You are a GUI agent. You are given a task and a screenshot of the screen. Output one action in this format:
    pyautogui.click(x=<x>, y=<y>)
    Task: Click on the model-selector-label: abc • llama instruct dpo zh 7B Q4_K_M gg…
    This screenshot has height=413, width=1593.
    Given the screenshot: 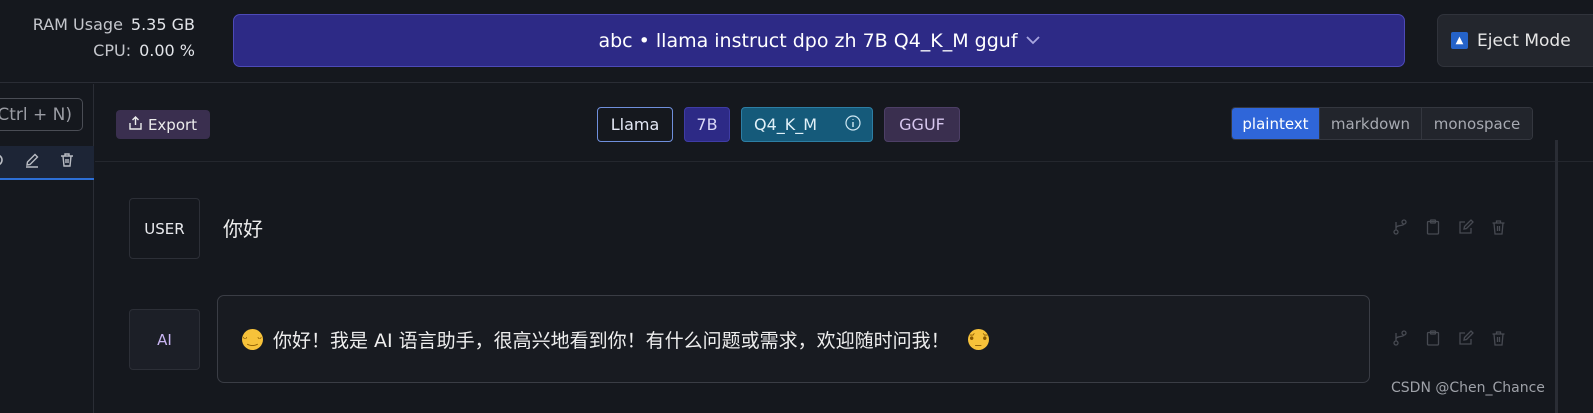 What is the action you would take?
    pyautogui.click(x=808, y=40)
    